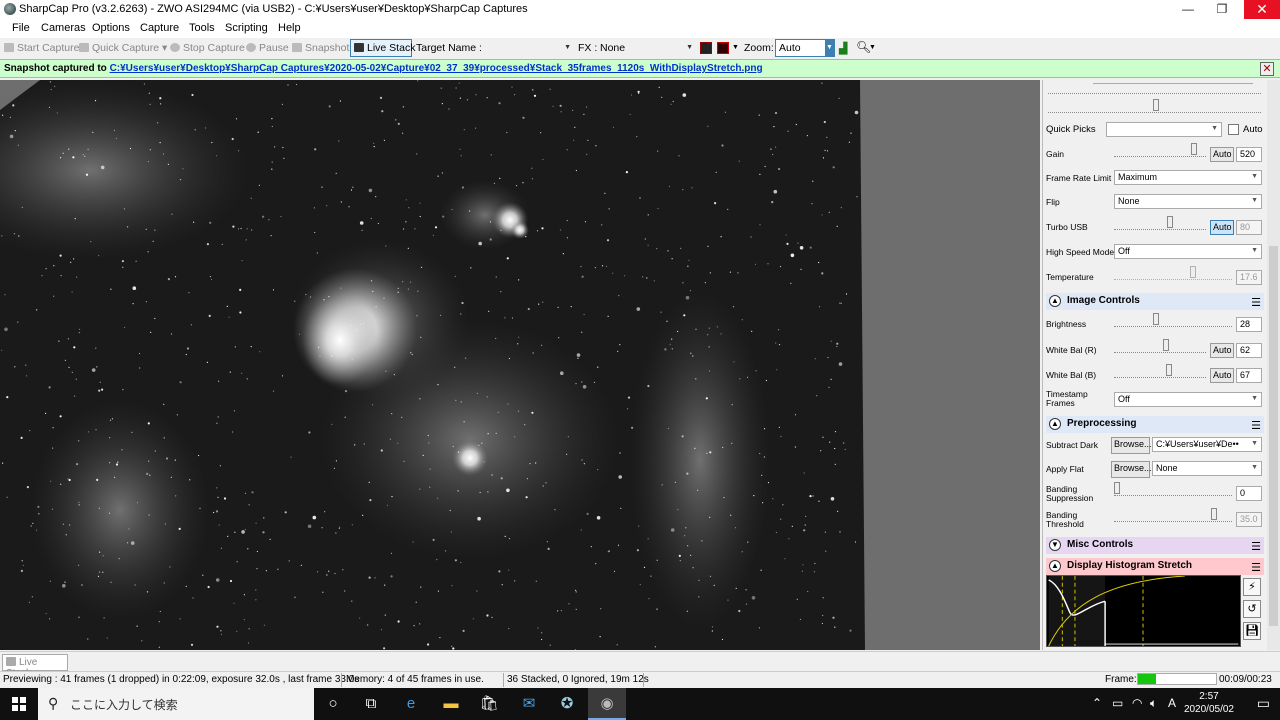 This screenshot has width=1280, height=720. Describe the element at coordinates (1222, 154) in the screenshot. I see `gain-auto-button: Auto` at that location.